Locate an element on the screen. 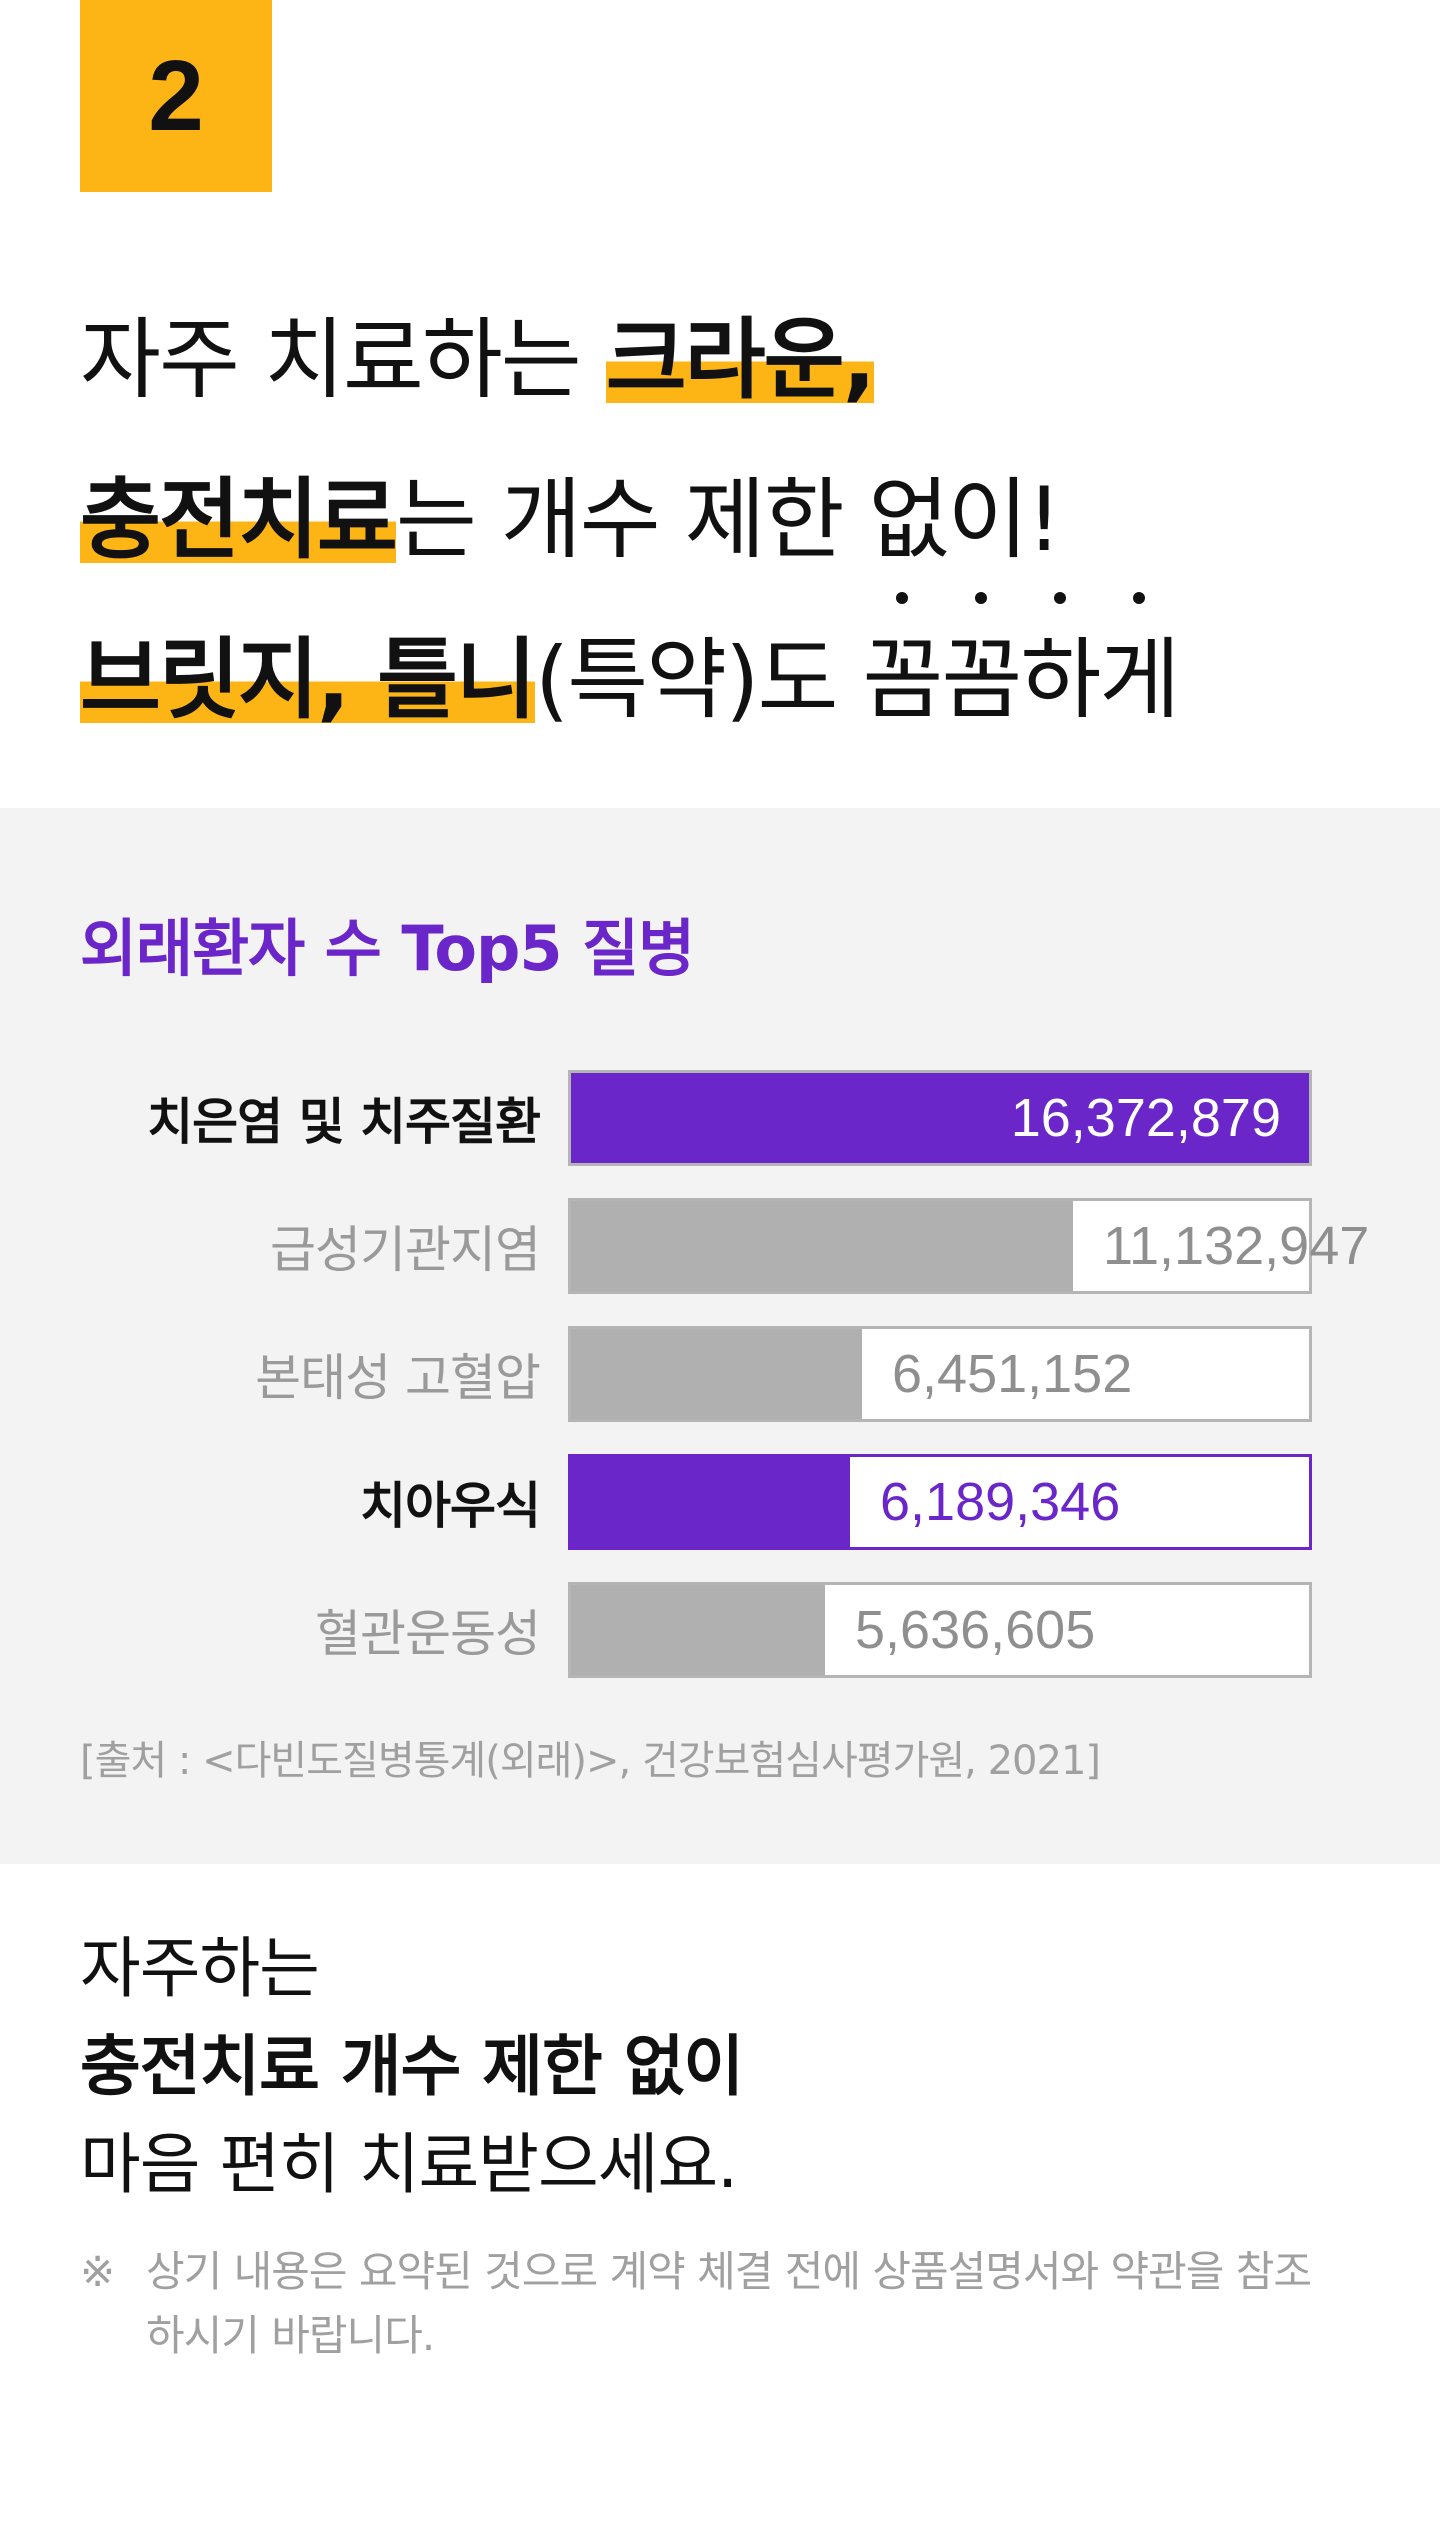 The height and width of the screenshot is (2536, 1440). bar-value-label: 5,636,605 is located at coordinates (975, 1630).